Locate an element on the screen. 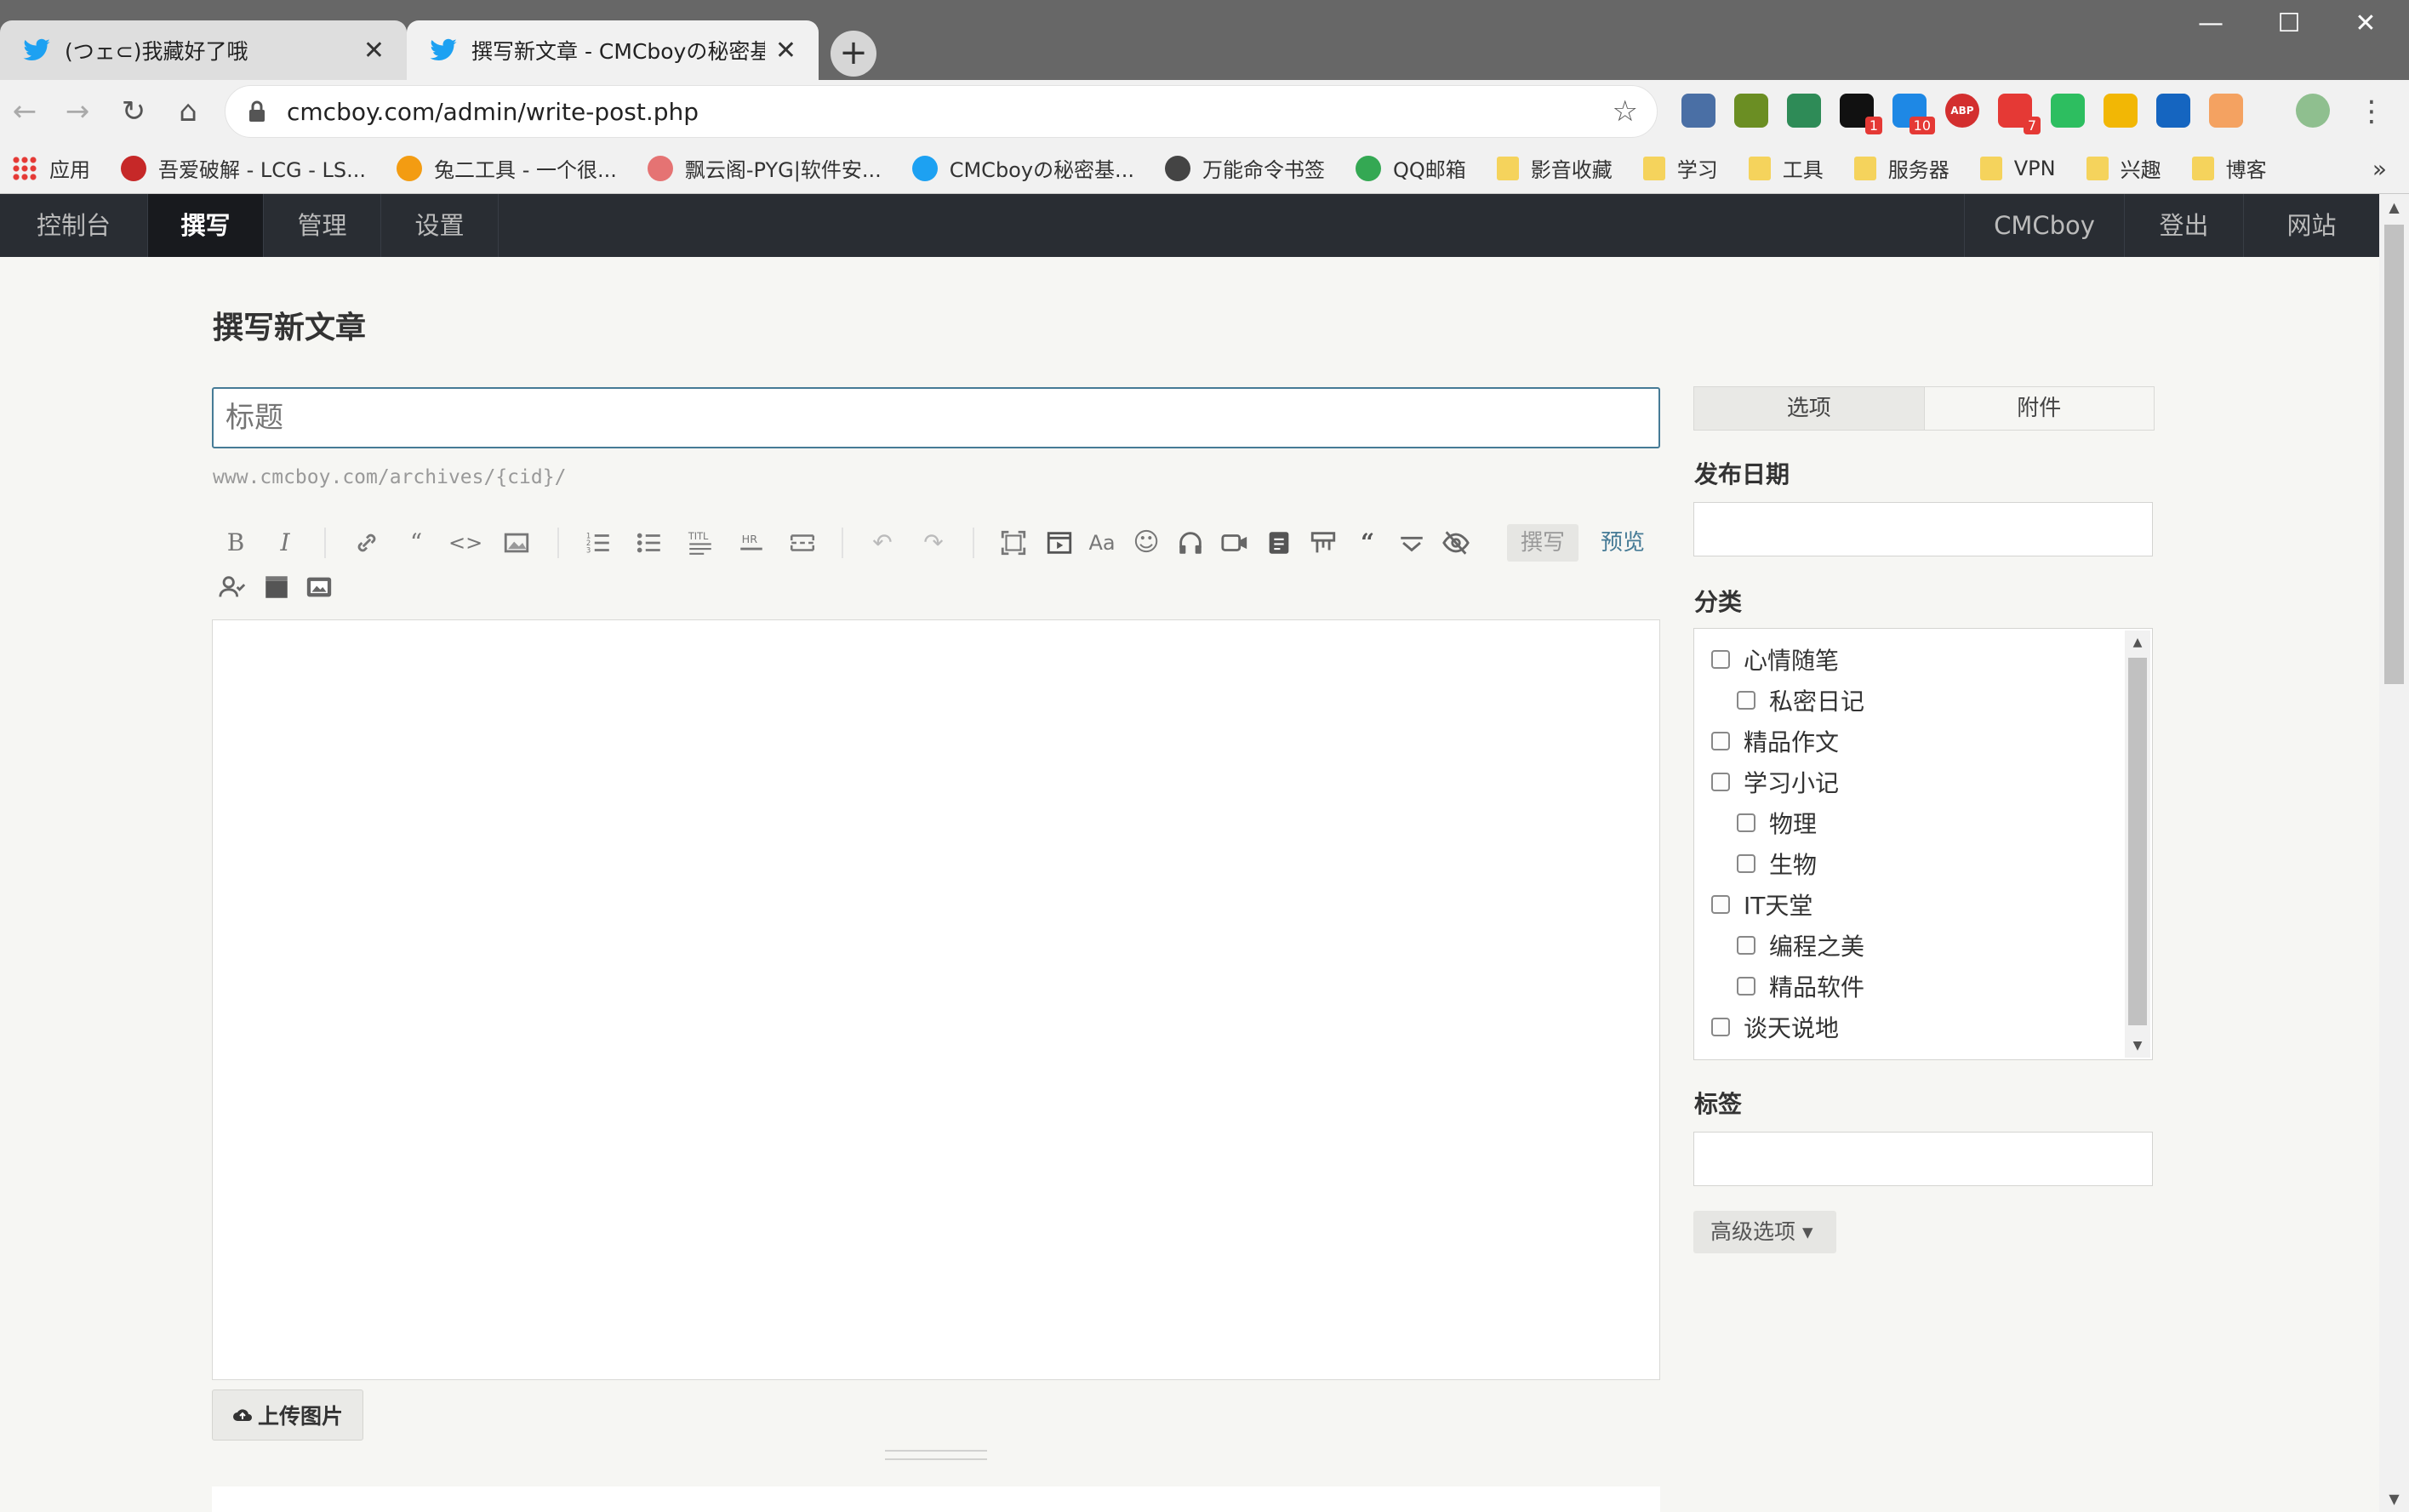 This screenshot has width=2409, height=1512. ext-3-icon is located at coordinates (1804, 111).